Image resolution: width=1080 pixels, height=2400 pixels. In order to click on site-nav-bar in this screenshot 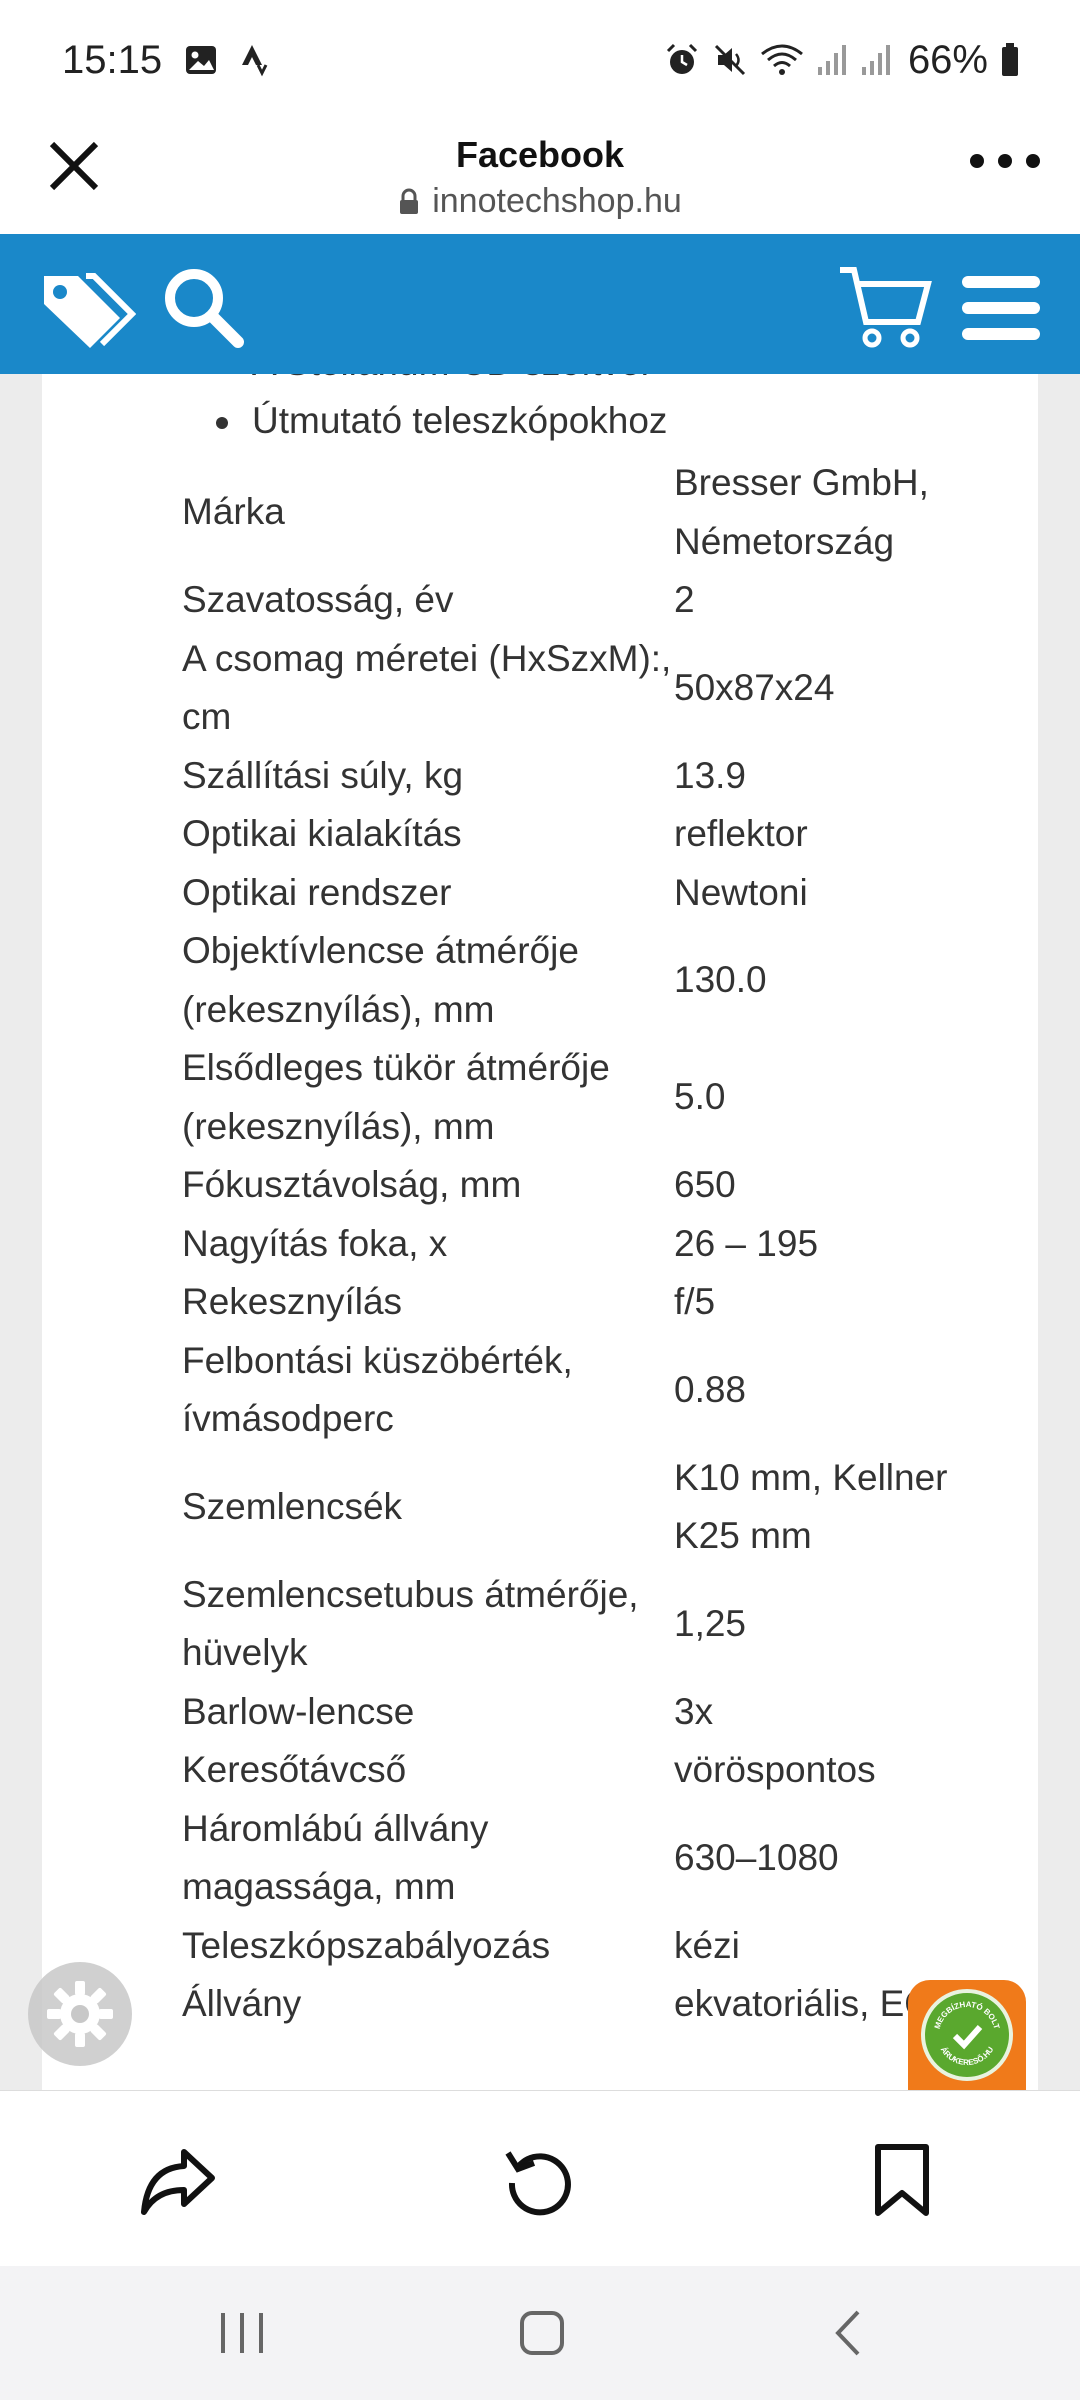, I will do `click(540, 304)`.